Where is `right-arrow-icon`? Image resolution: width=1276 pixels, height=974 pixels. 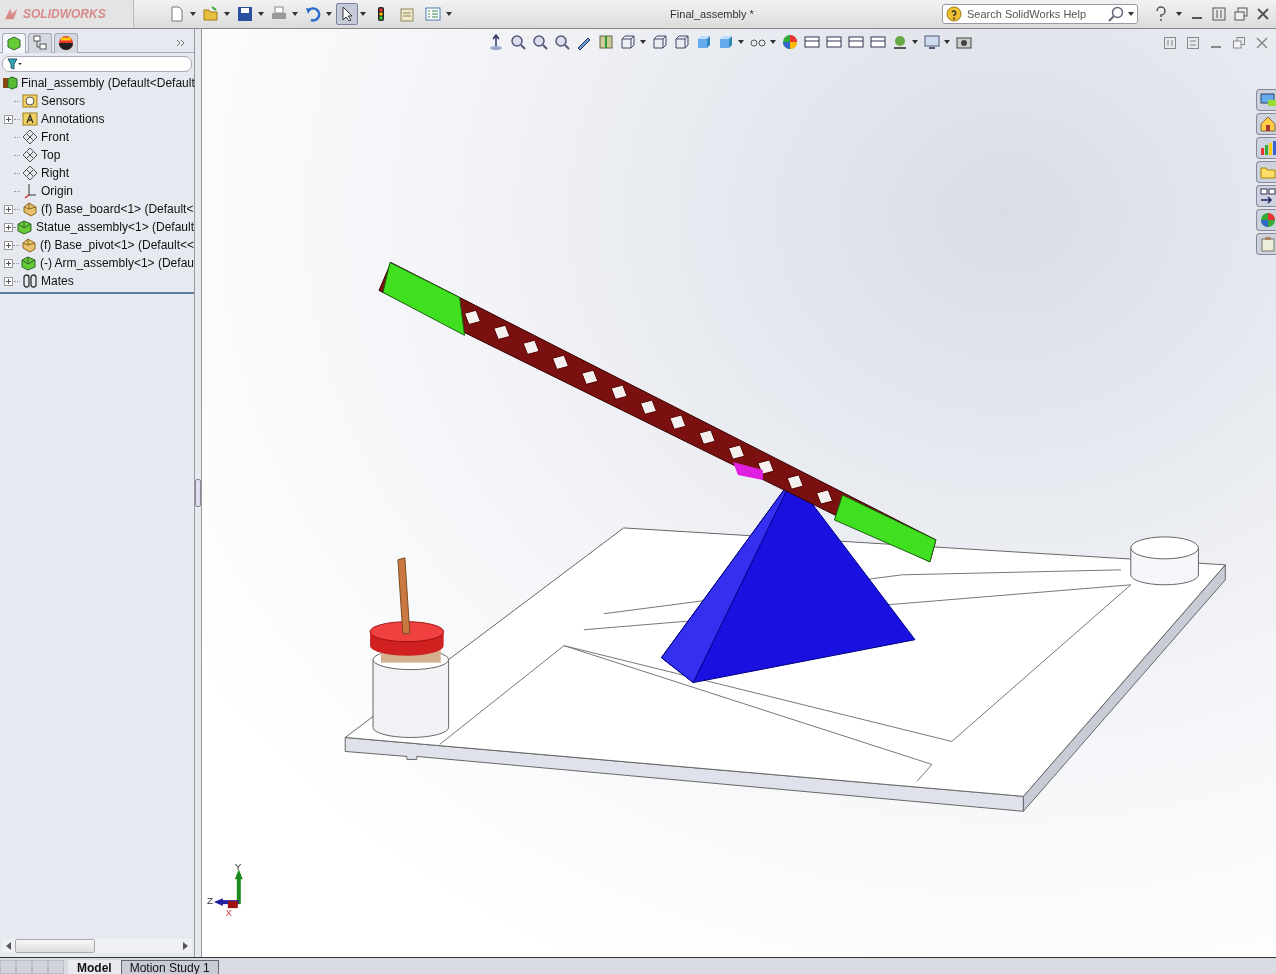 right-arrow-icon is located at coordinates (185, 946).